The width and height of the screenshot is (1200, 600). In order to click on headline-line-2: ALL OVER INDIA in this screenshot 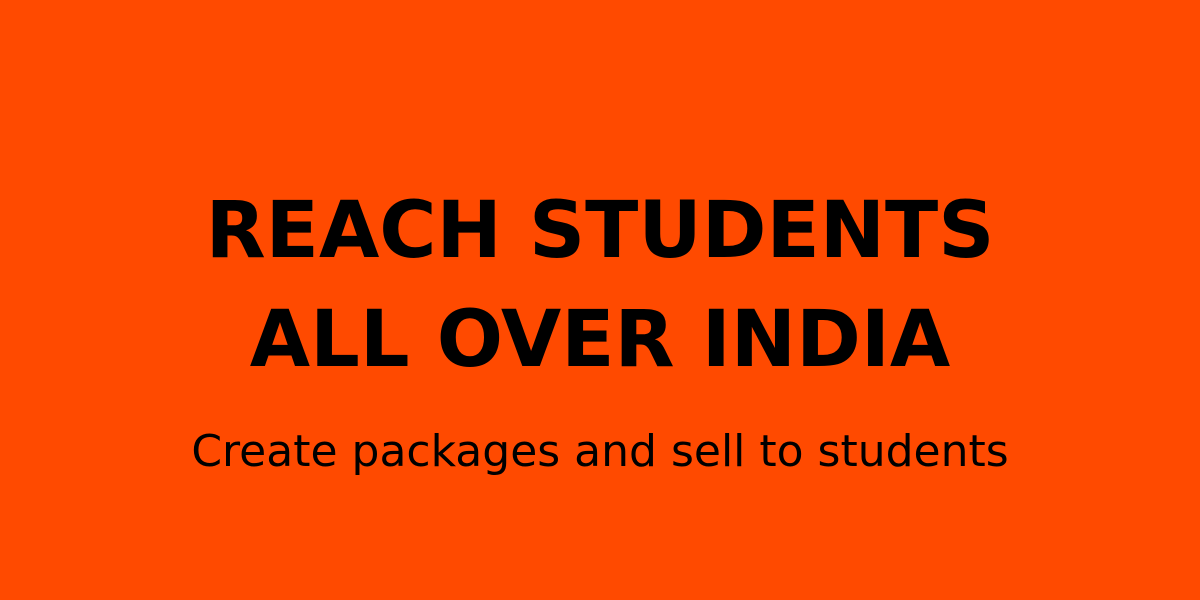, I will do `click(600, 340)`.